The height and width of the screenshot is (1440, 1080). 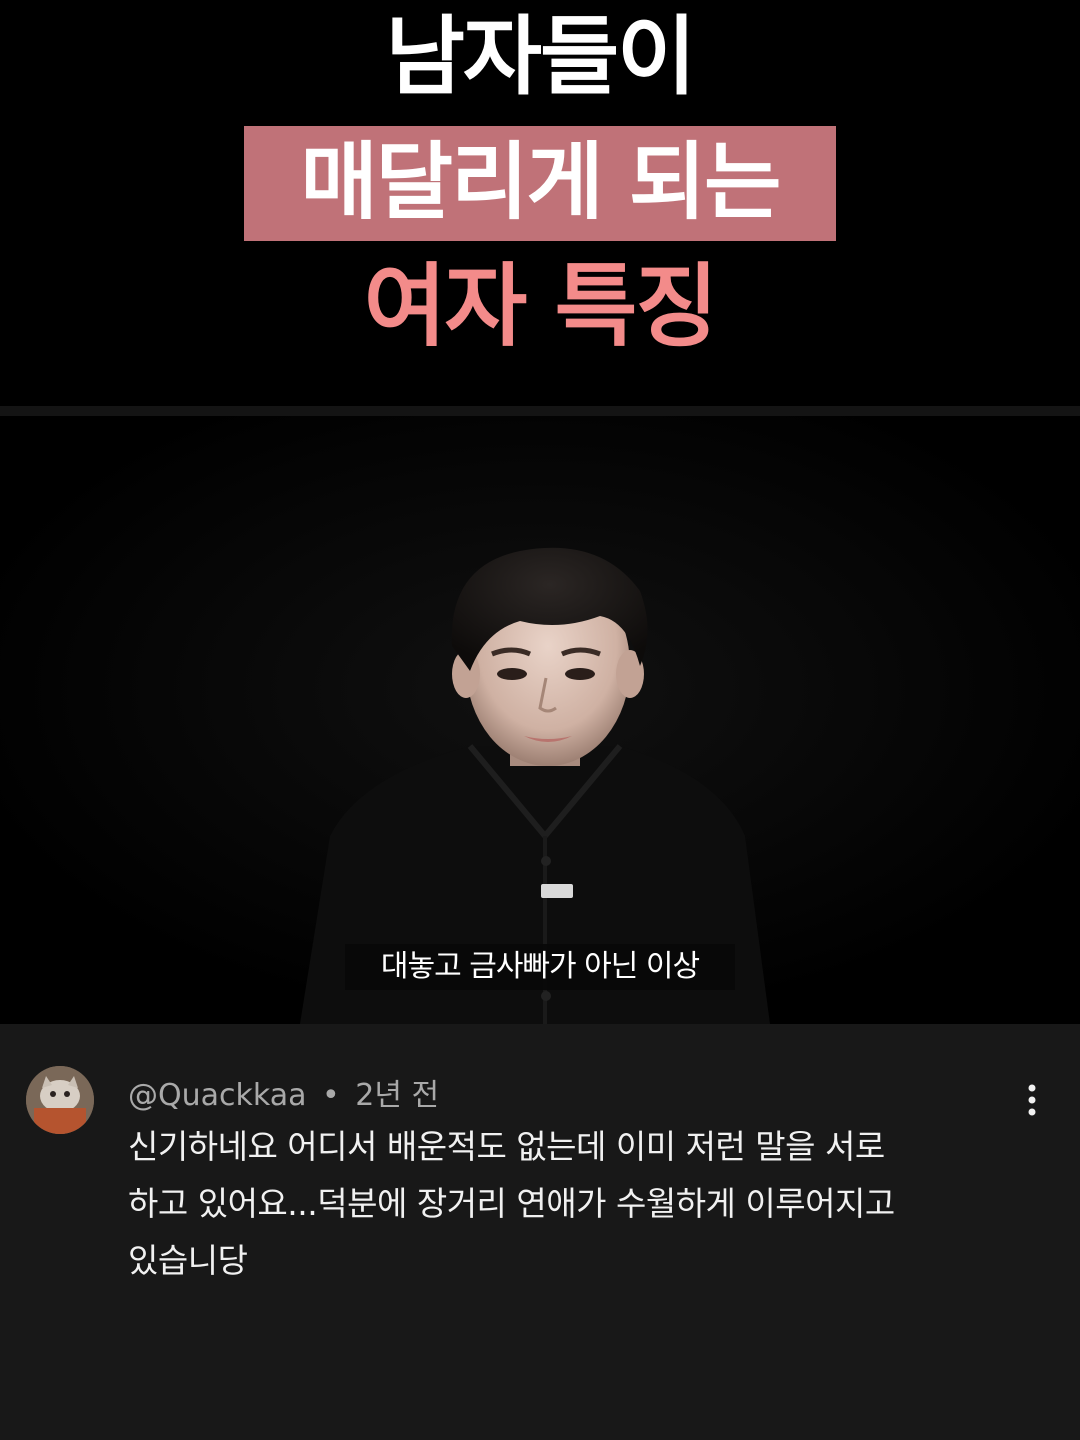 I want to click on comment-meta: @Quackkaa • 2년 전, so click(x=283, y=1092).